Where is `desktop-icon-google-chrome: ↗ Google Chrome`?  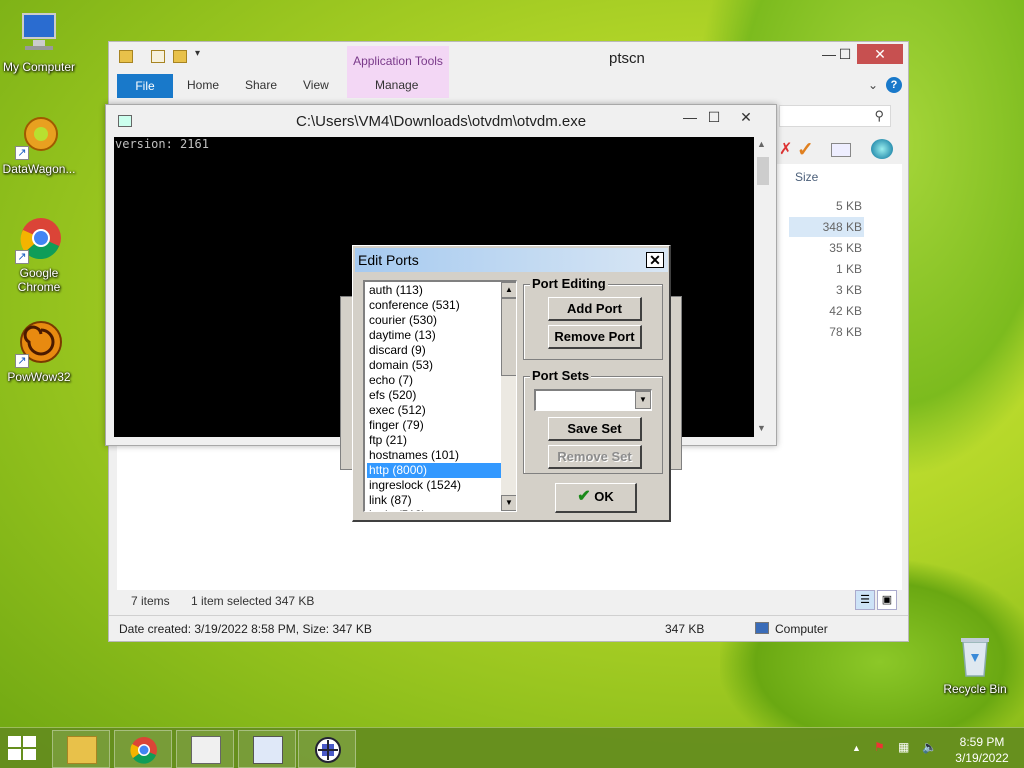 desktop-icon-google-chrome: ↗ Google Chrome is located at coordinates (39, 255).